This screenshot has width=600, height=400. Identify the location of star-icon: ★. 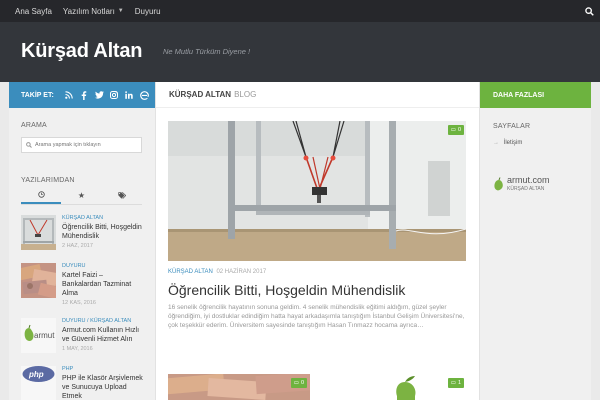
(81, 195).